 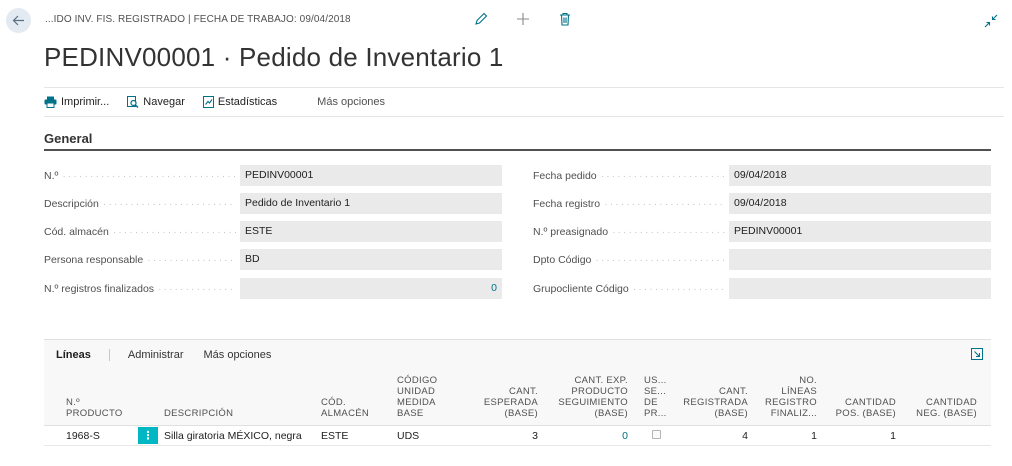 I want to click on edit-button, so click(x=481, y=19).